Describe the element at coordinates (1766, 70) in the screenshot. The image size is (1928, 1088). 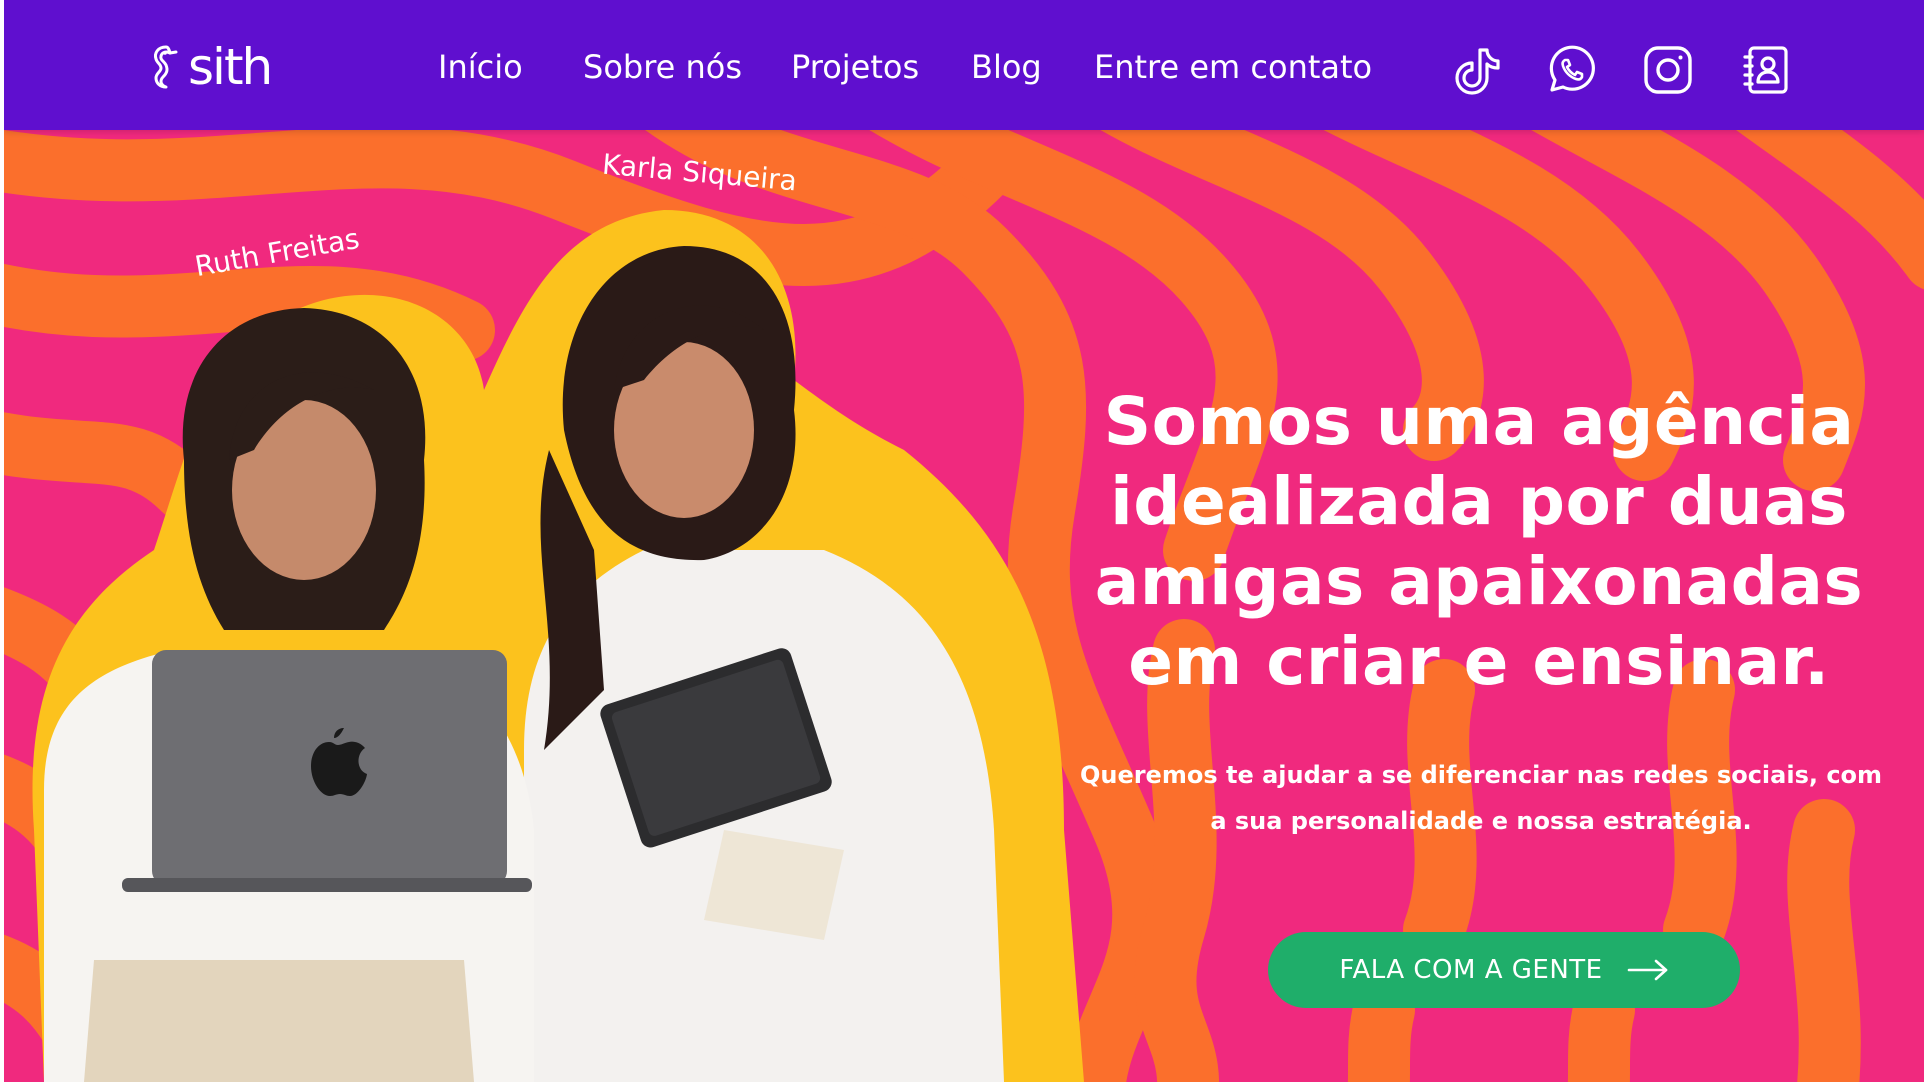
I see `contact-book-icon` at that location.